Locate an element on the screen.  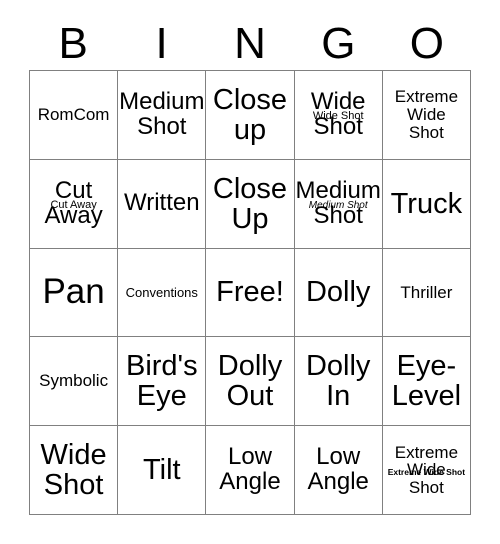
bingo-cell-label: Tilt is located at coordinates (161, 470).